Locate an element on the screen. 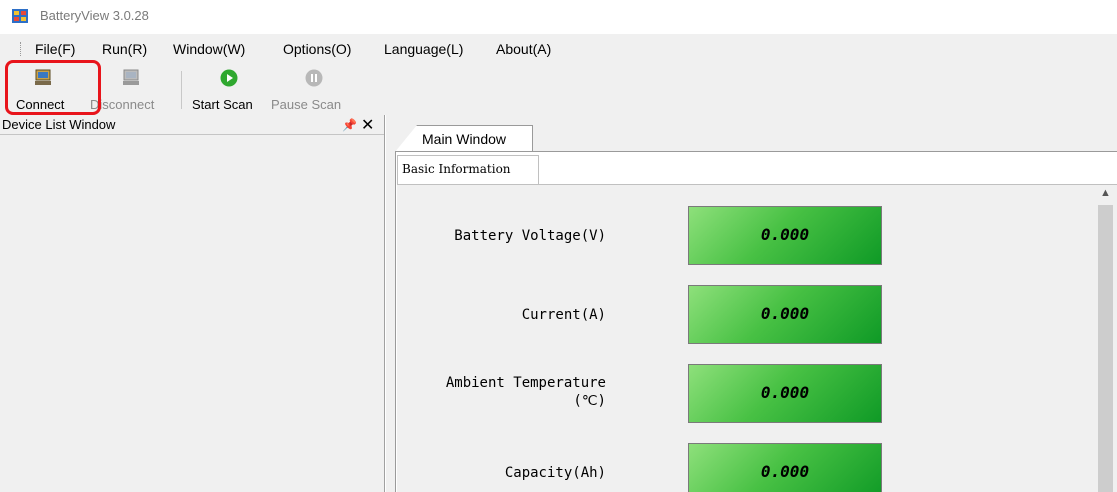 This screenshot has height=492, width=1117. start-scan-label: Start Scan is located at coordinates (222, 104).